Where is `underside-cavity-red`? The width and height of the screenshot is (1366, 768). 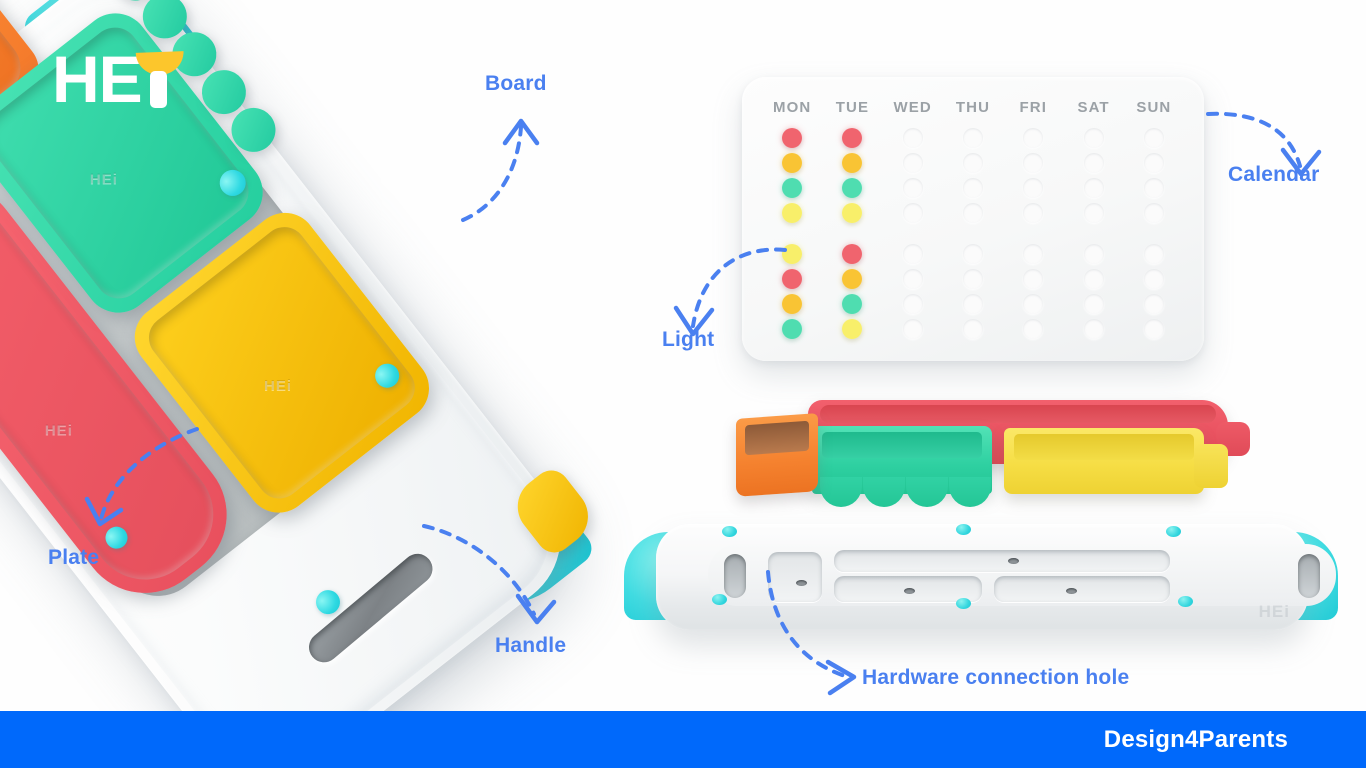 underside-cavity-red is located at coordinates (1002, 561).